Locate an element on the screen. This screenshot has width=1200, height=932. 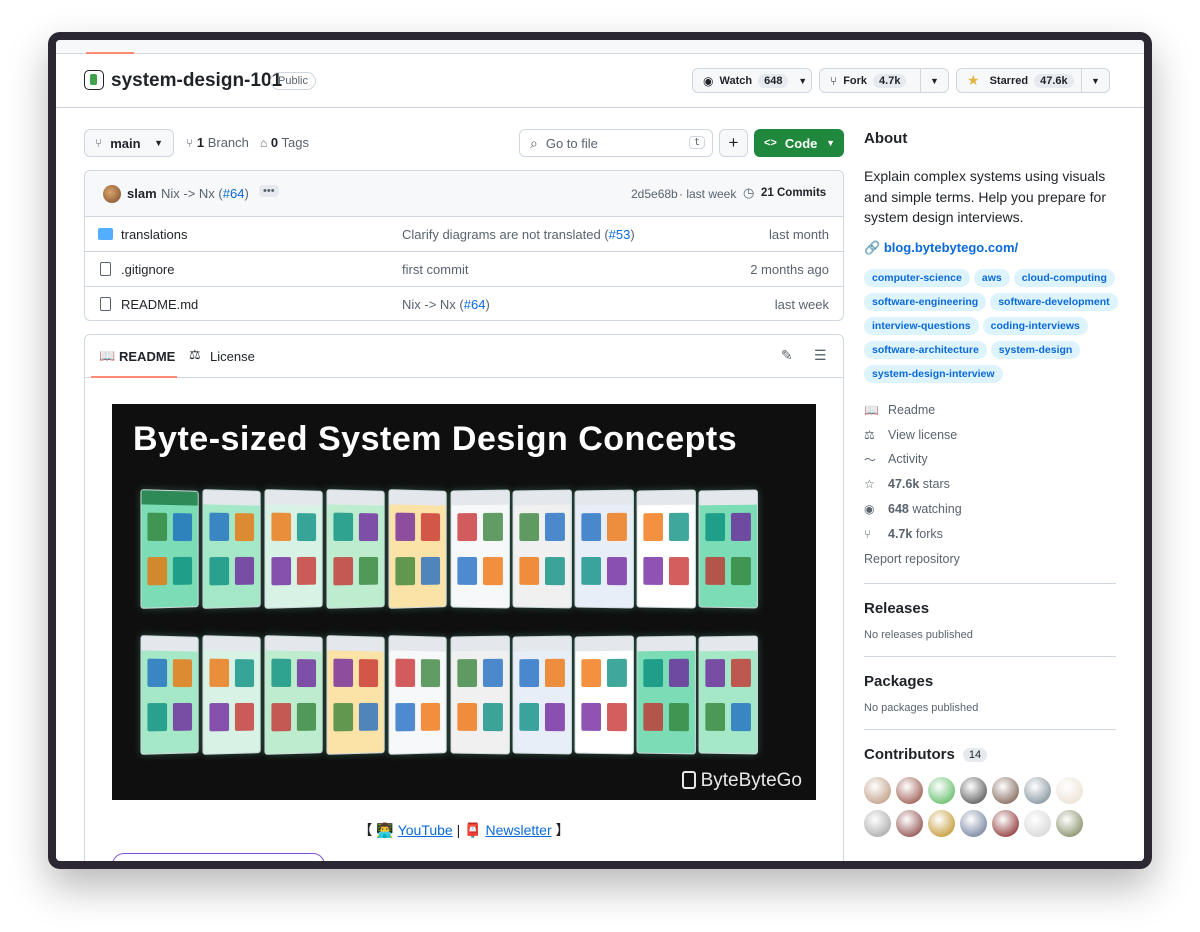
star-button: ★ Starred 47.6k ▼ is located at coordinates (1033, 80).